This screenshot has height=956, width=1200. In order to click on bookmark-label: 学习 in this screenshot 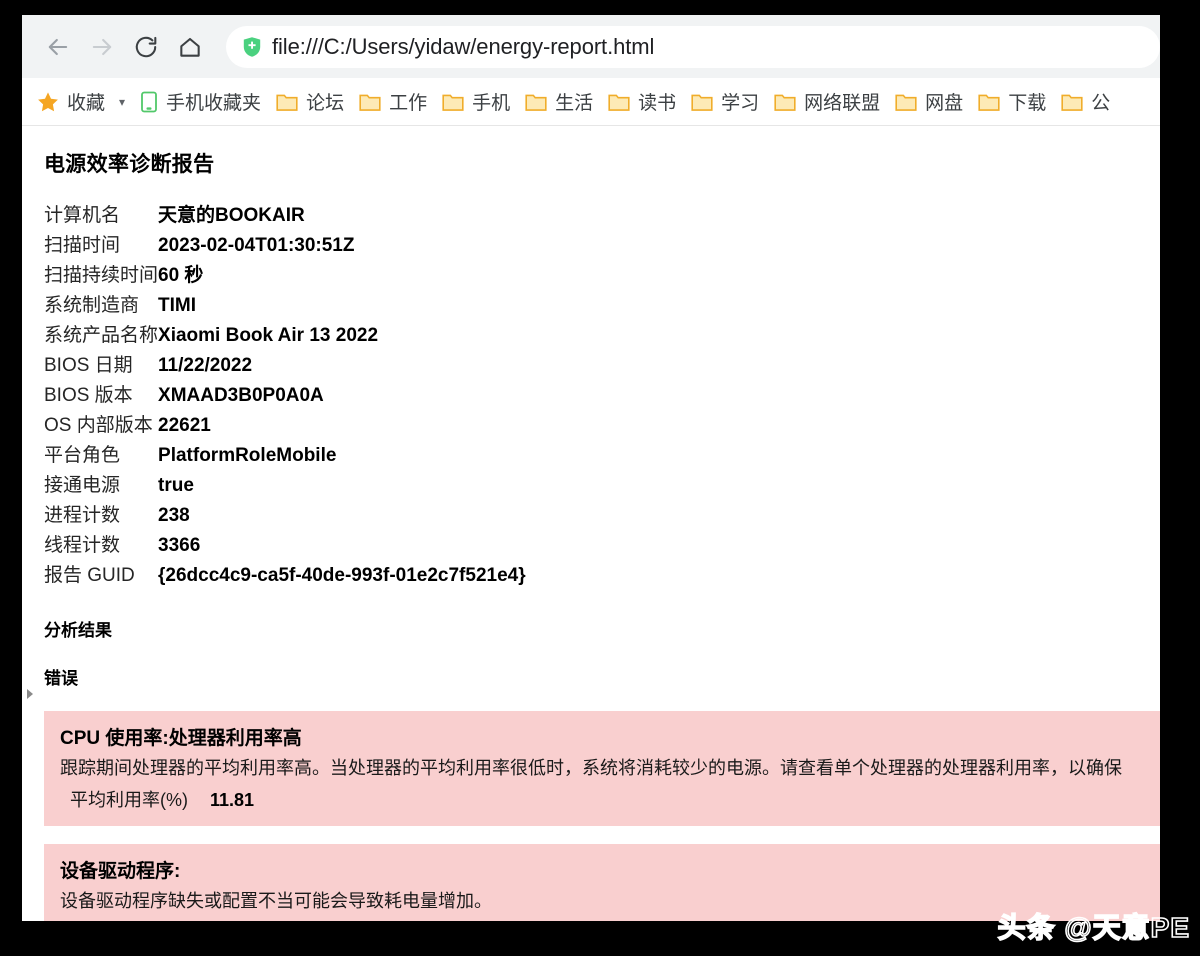, I will do `click(740, 103)`.